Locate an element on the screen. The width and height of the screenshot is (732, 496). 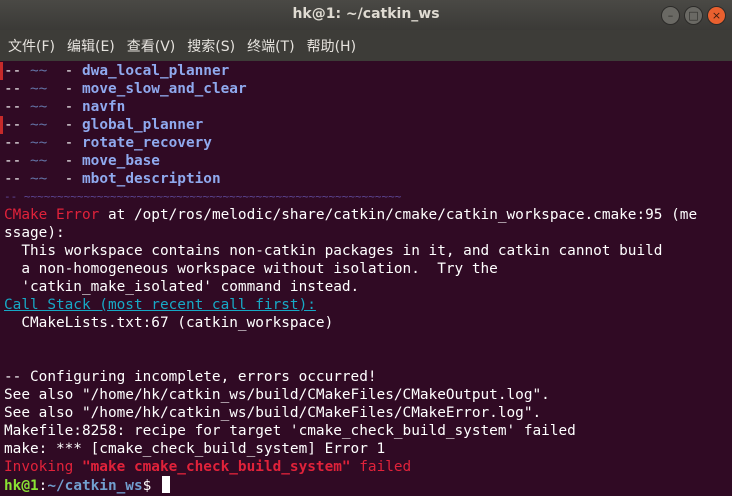
call-stack-entry: CMakeLists.txt:67 (catkin_workspace) is located at coordinates (169, 323).